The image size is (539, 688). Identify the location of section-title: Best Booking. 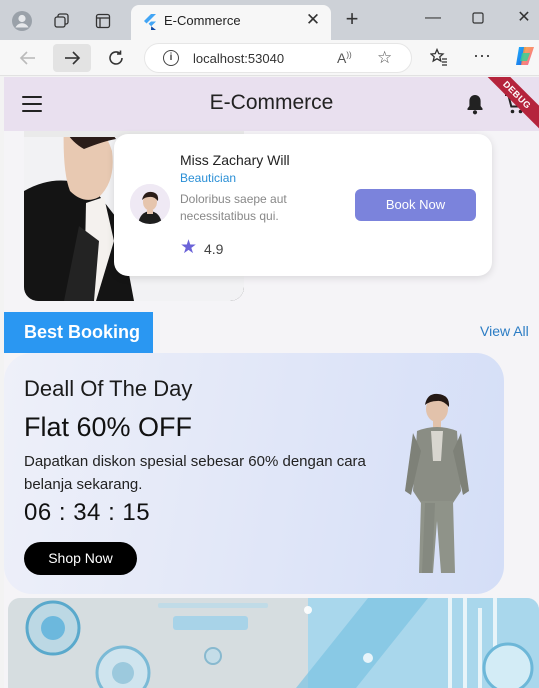
(78, 332).